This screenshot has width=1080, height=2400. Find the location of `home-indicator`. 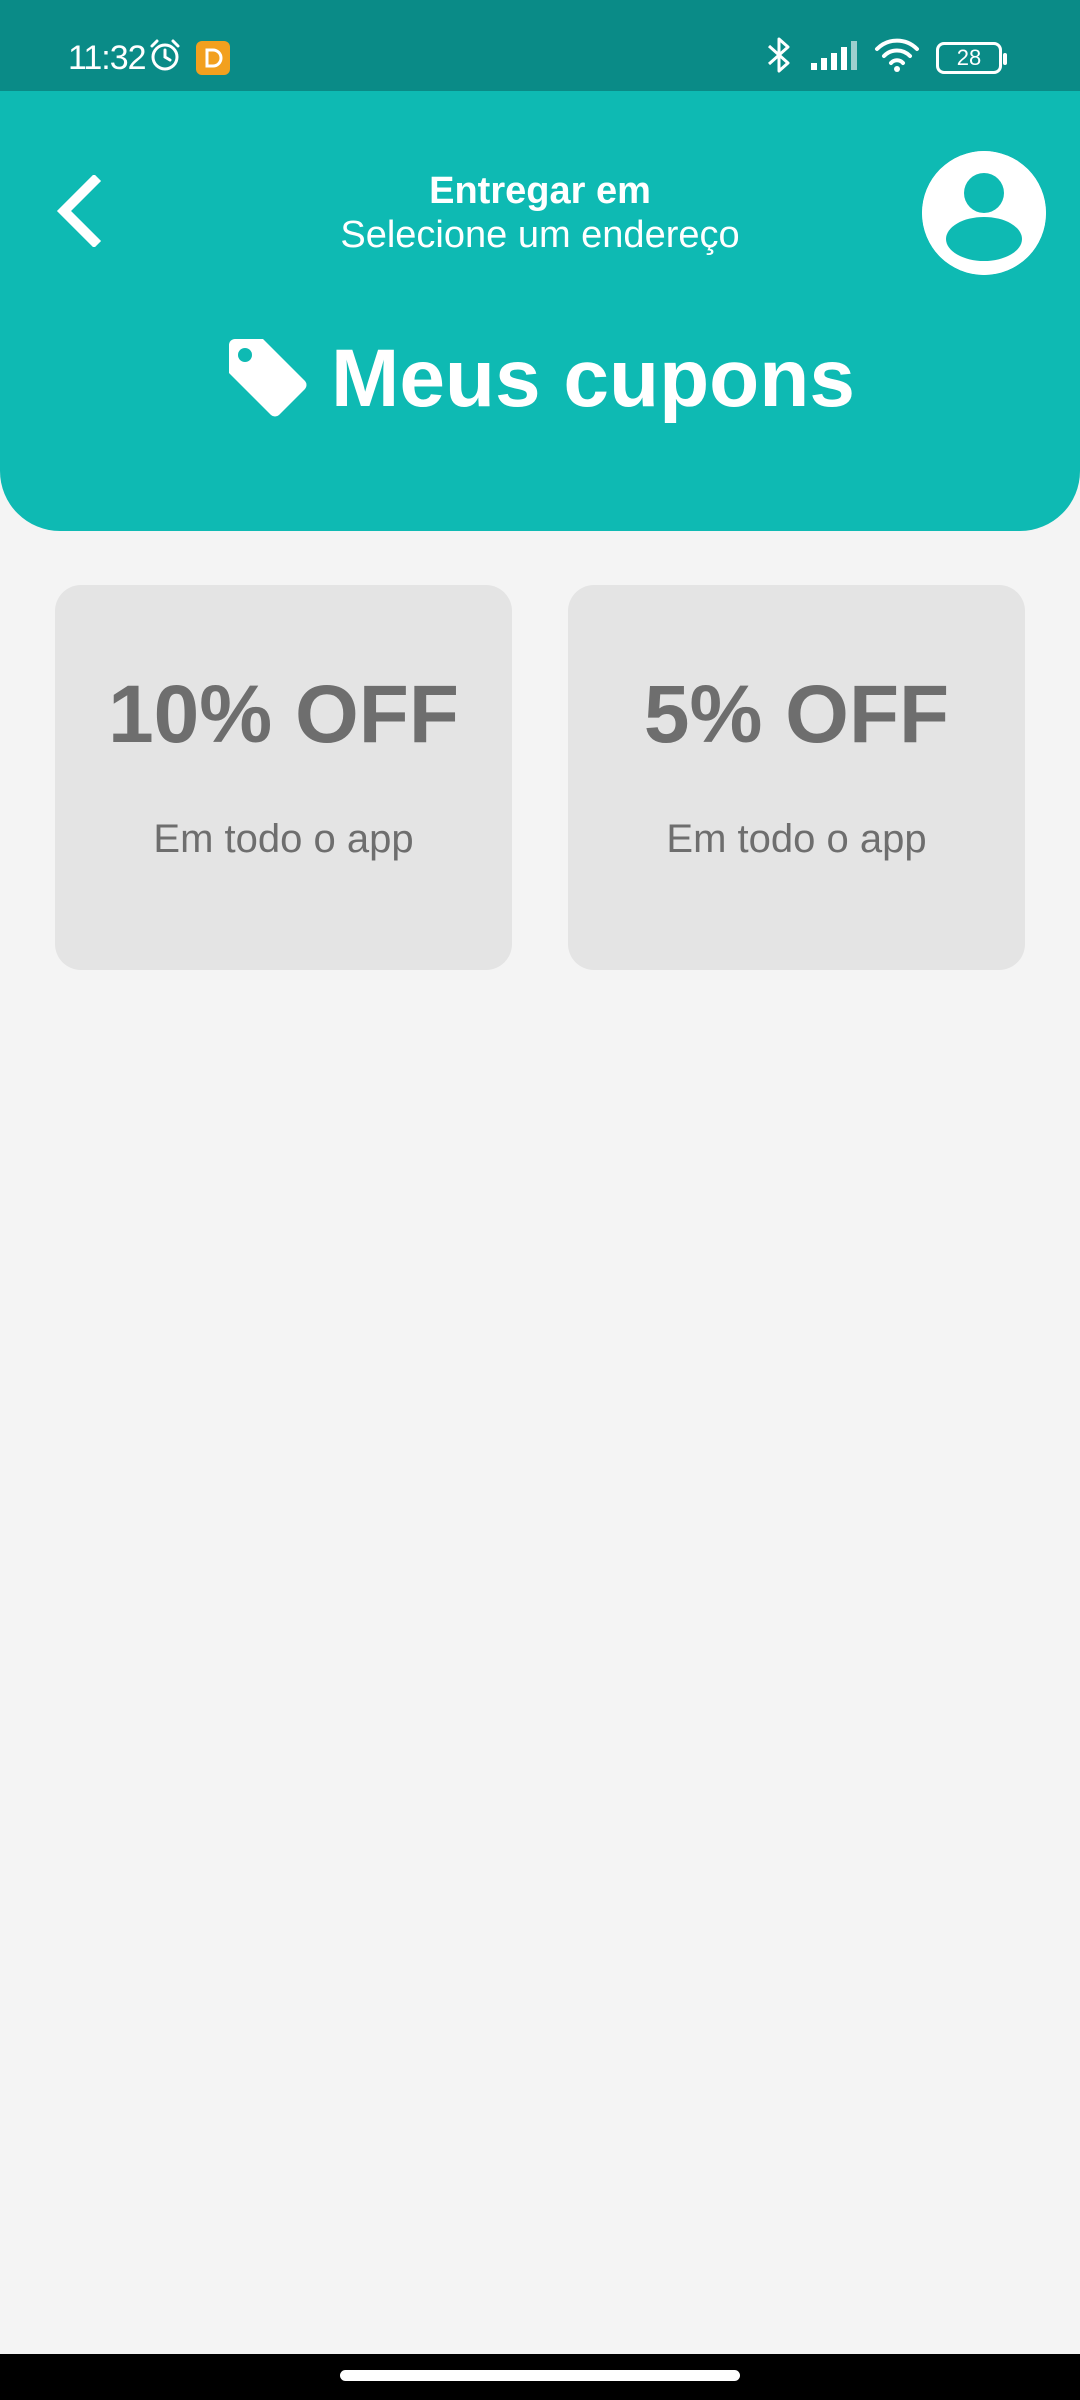

home-indicator is located at coordinates (540, 2375).